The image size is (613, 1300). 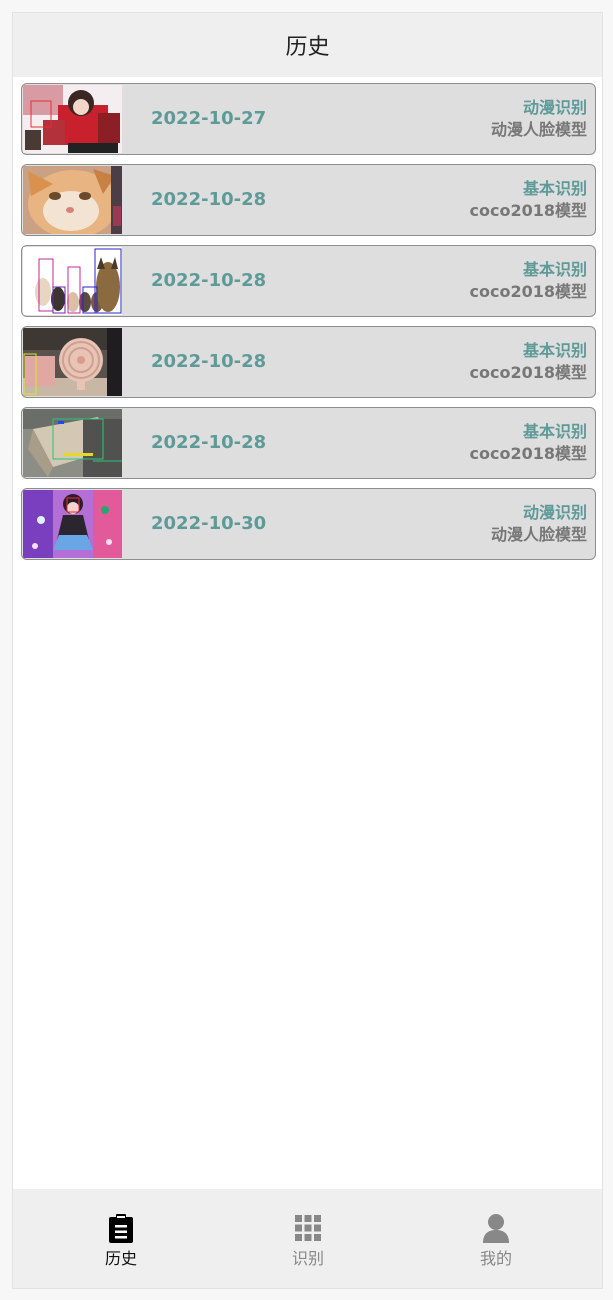 I want to click on tab-label: 识别, so click(x=307, y=1258).